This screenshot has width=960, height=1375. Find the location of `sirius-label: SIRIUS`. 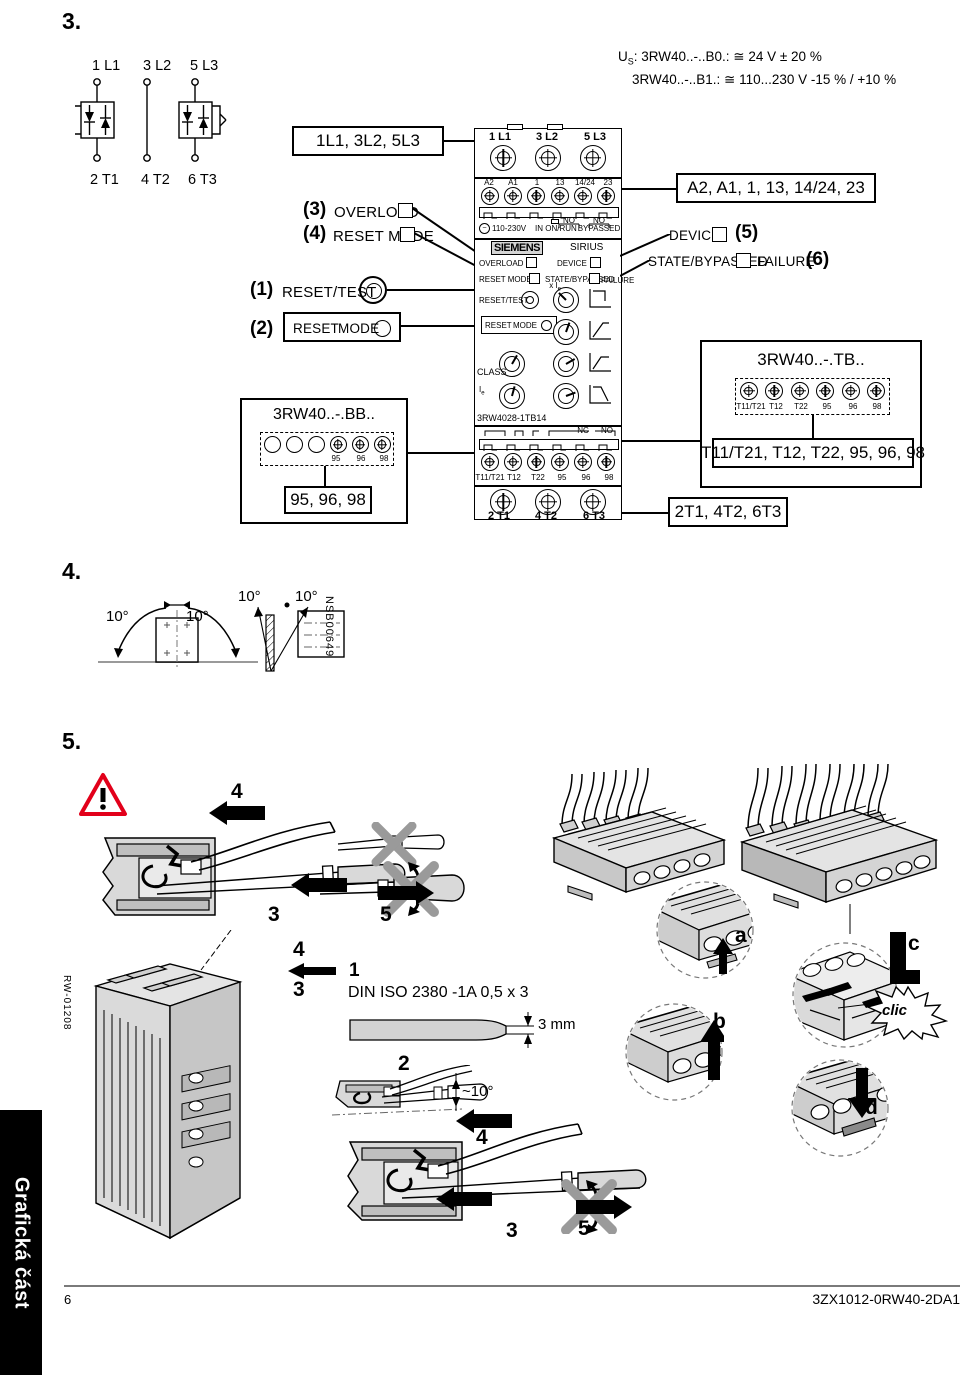

sirius-label: SIRIUS is located at coordinates (587, 247).